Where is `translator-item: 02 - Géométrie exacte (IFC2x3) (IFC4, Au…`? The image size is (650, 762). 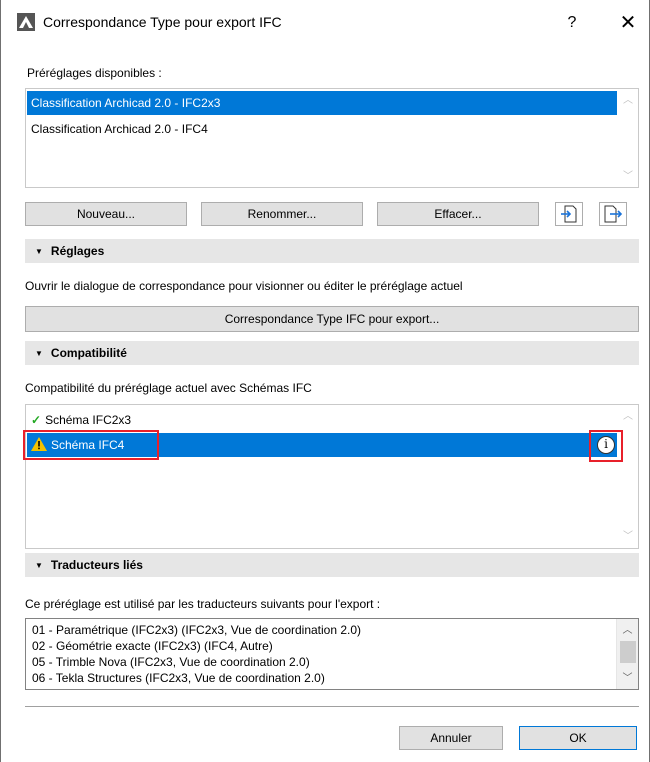
translator-item: 02 - Géométrie exacte (IFC2x3) (IFC4, Au… is located at coordinates (152, 646).